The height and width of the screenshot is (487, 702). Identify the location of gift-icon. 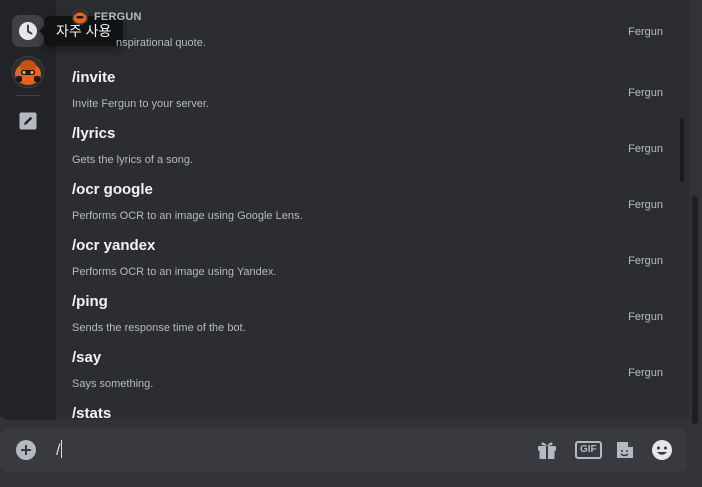
(547, 450).